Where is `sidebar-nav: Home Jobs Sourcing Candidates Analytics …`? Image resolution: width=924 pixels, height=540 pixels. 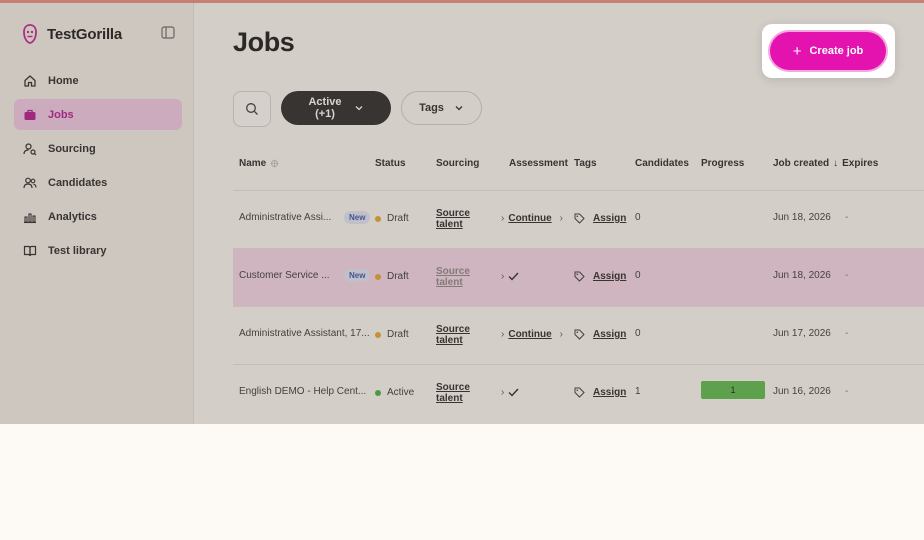 sidebar-nav: Home Jobs Sourcing Candidates Analytics … is located at coordinates (98, 167).